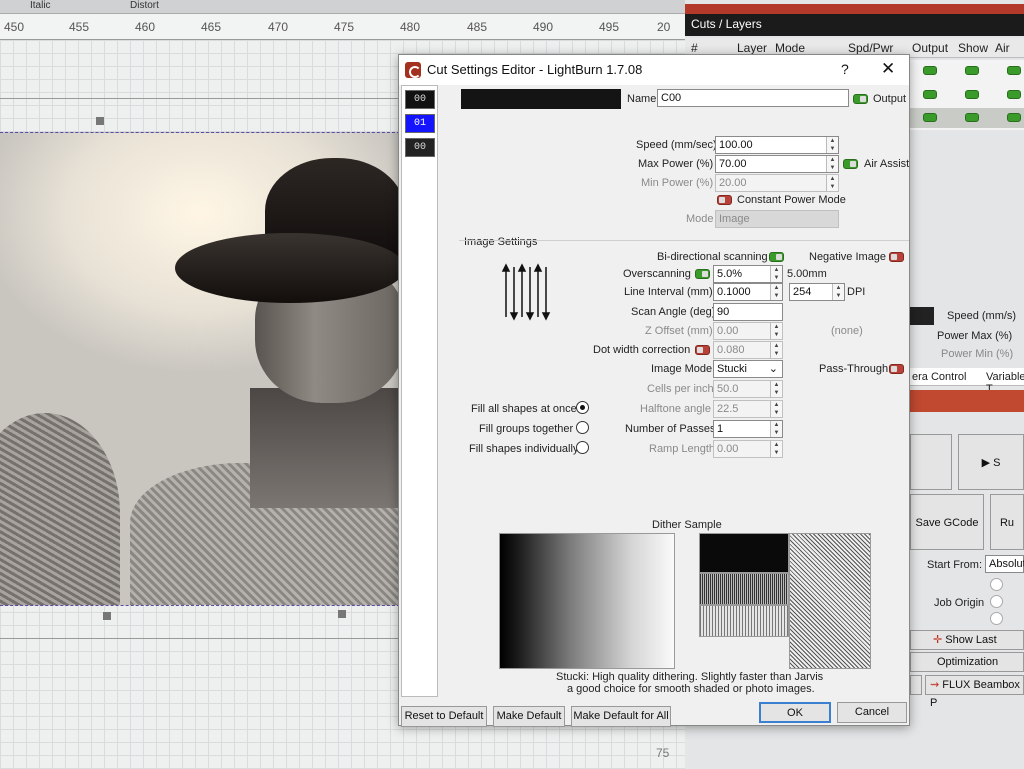 This screenshot has height=769, width=1024. What do you see at coordinates (790, 48) in the screenshot?
I see `col-mode: Mode` at bounding box center [790, 48].